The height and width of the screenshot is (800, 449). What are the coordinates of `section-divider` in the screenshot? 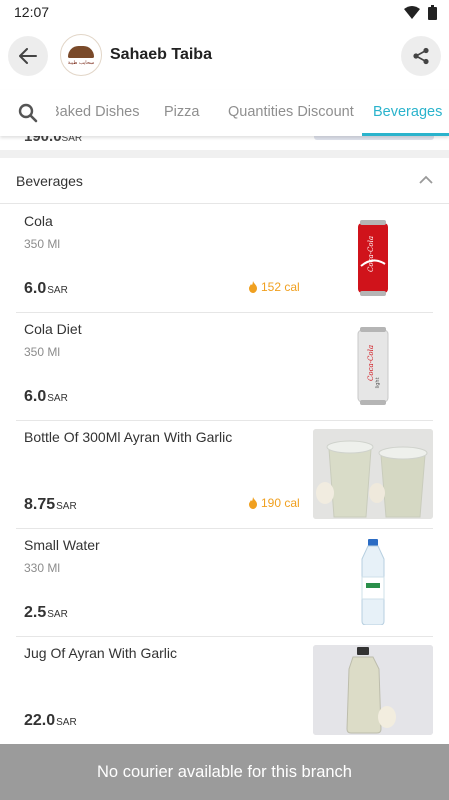 It's located at (224, 154).